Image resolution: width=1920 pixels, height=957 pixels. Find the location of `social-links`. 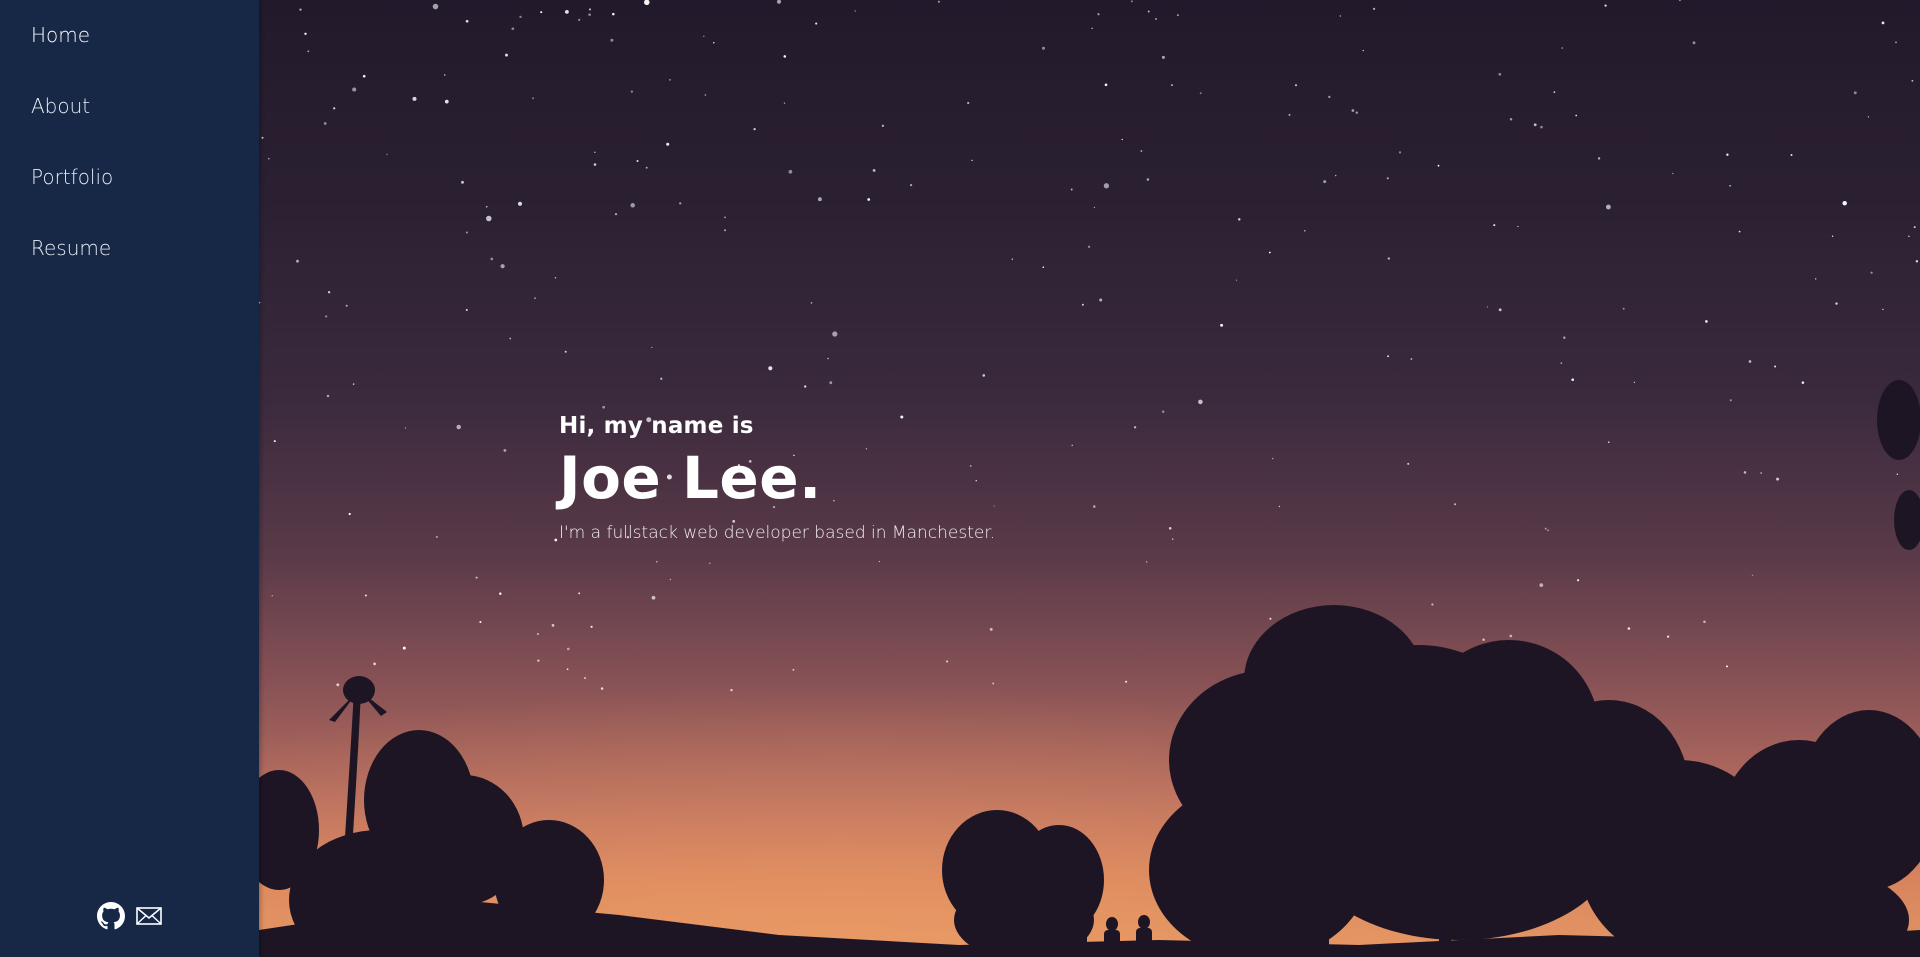

social-links is located at coordinates (129, 916).